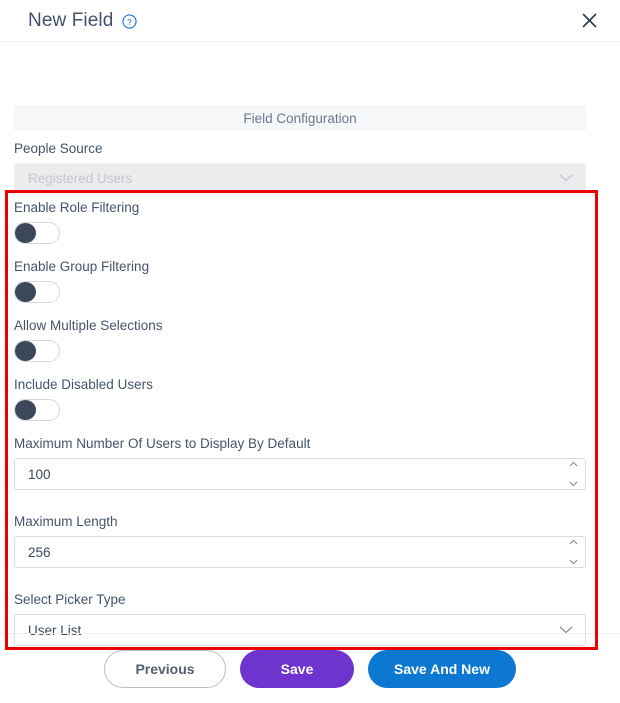 The height and width of the screenshot is (703, 620). What do you see at coordinates (37, 410) in the screenshot?
I see `include-disabled-users-toggle` at bounding box center [37, 410].